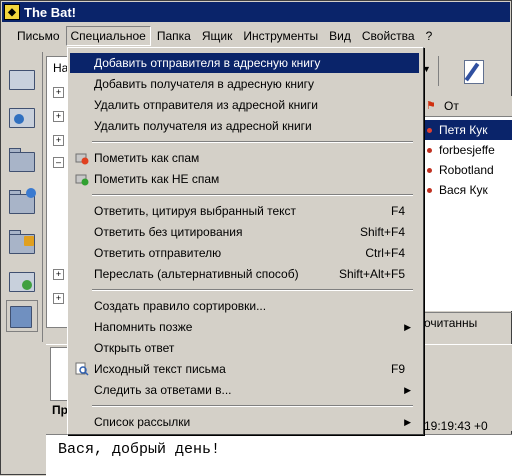 This screenshot has width=512, height=476. Describe the element at coordinates (466, 150) in the screenshot. I see `message-row: forbesjeffe` at that location.